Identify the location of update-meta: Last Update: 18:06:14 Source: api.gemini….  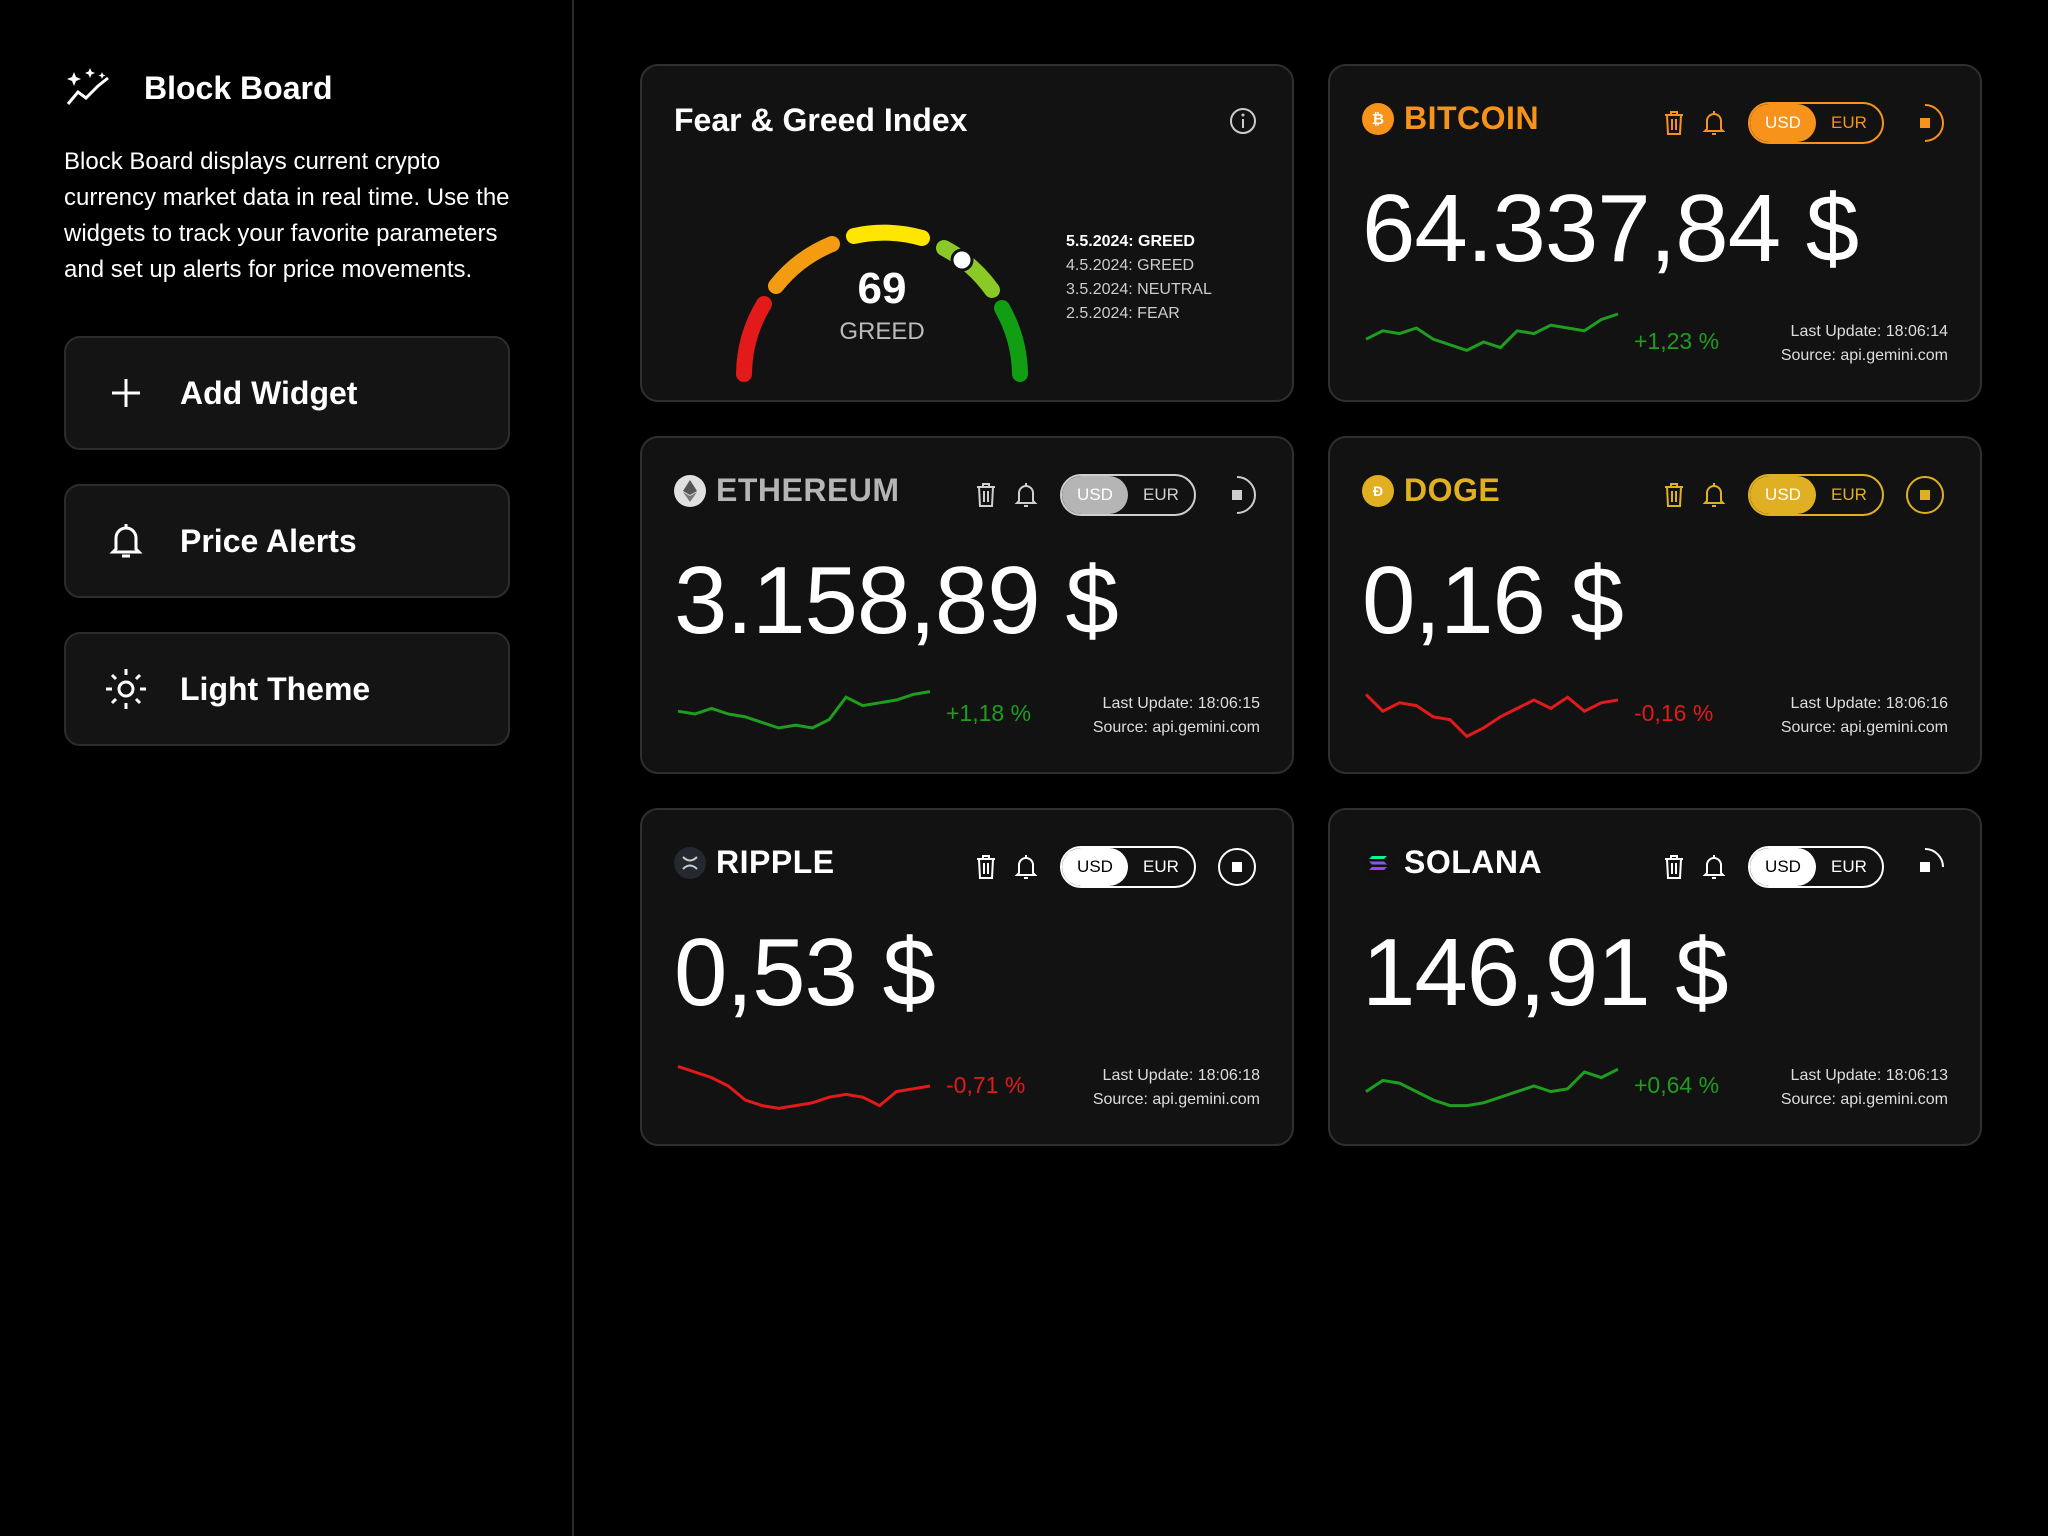
(1864, 344).